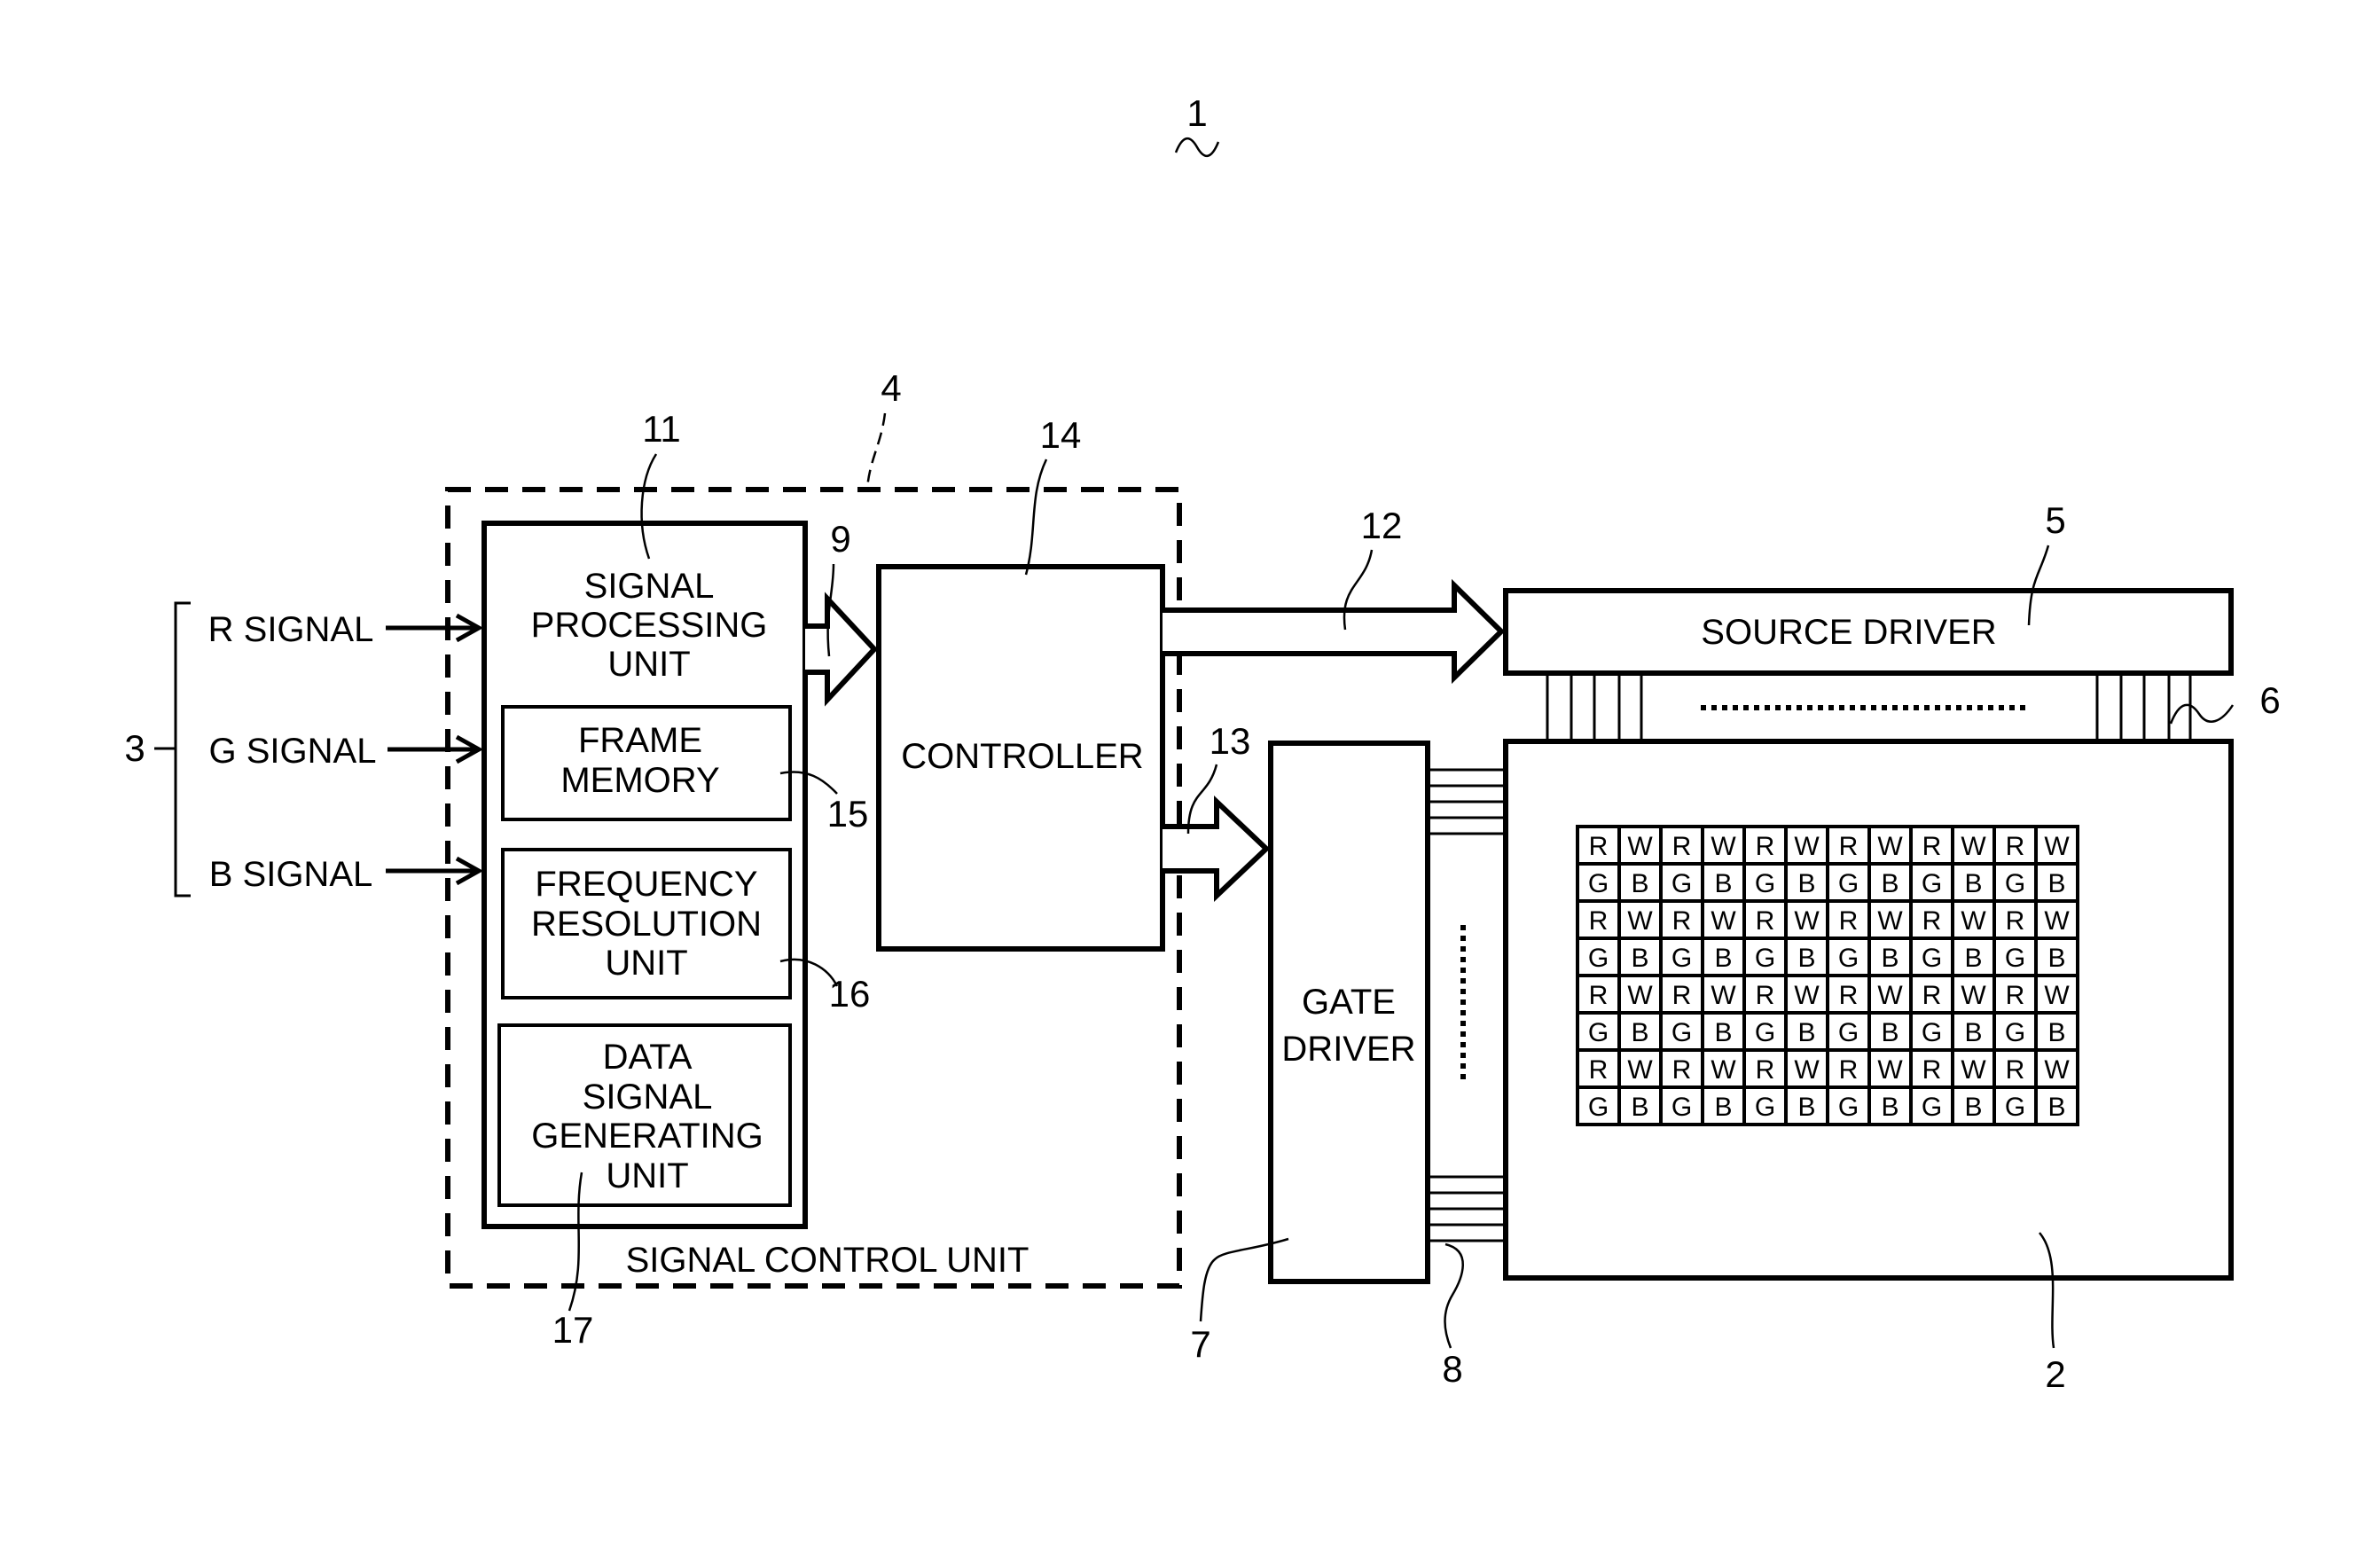 The height and width of the screenshot is (1544, 2380). I want to click on ref-13: 13, so click(1230, 741).